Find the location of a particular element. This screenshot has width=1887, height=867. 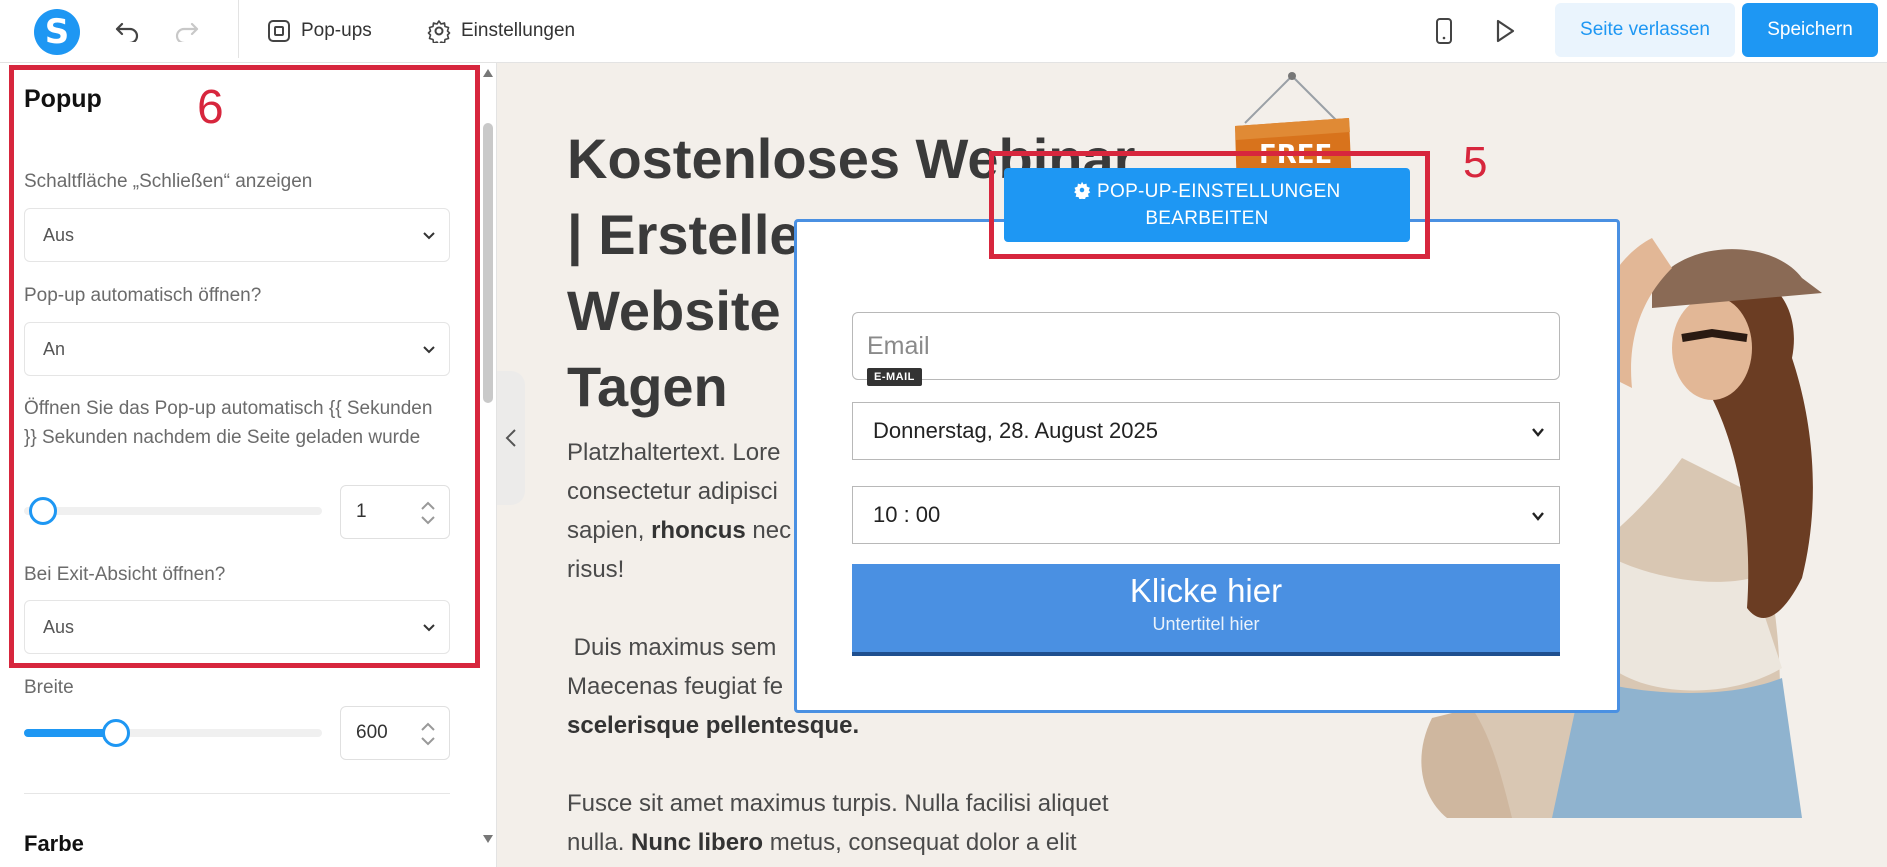

popups-label: Pop-ups is located at coordinates (336, 30).